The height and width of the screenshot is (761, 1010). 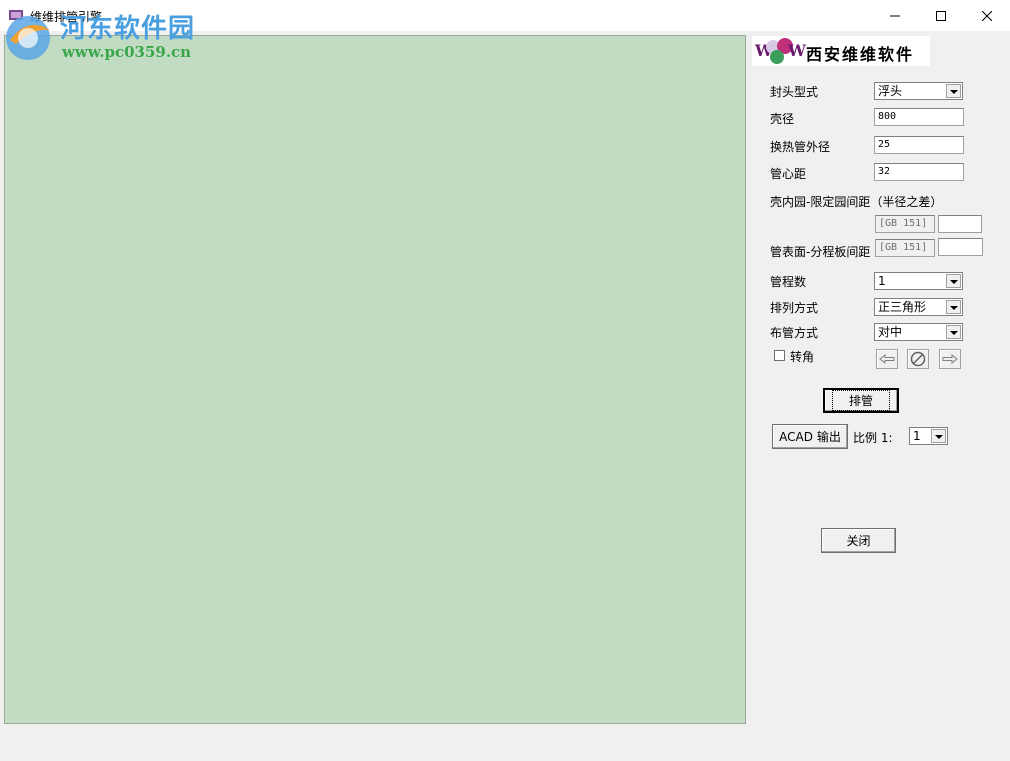 What do you see at coordinates (873, 438) in the screenshot?
I see `scale-label: 比例 1:` at bounding box center [873, 438].